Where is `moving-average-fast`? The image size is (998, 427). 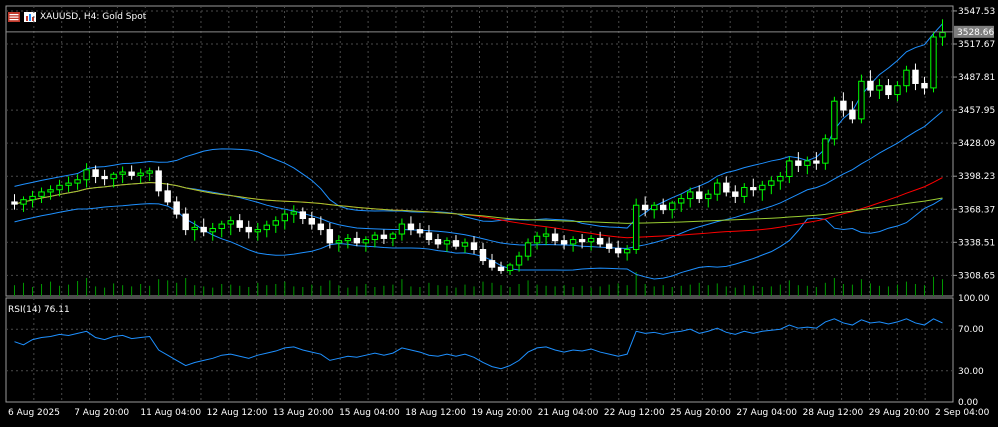
moving-average-fast is located at coordinates (478, 203).